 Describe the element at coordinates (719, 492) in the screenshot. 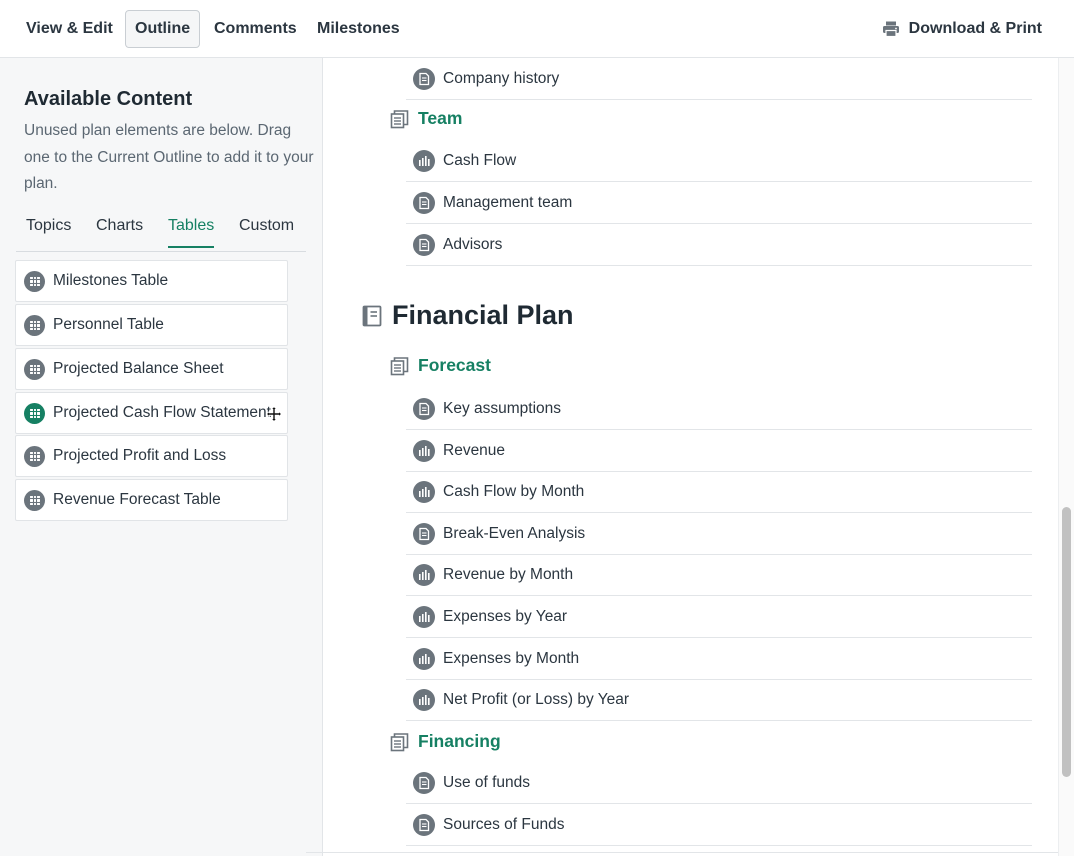

I see `outline-item: Cash Flow by Month` at that location.